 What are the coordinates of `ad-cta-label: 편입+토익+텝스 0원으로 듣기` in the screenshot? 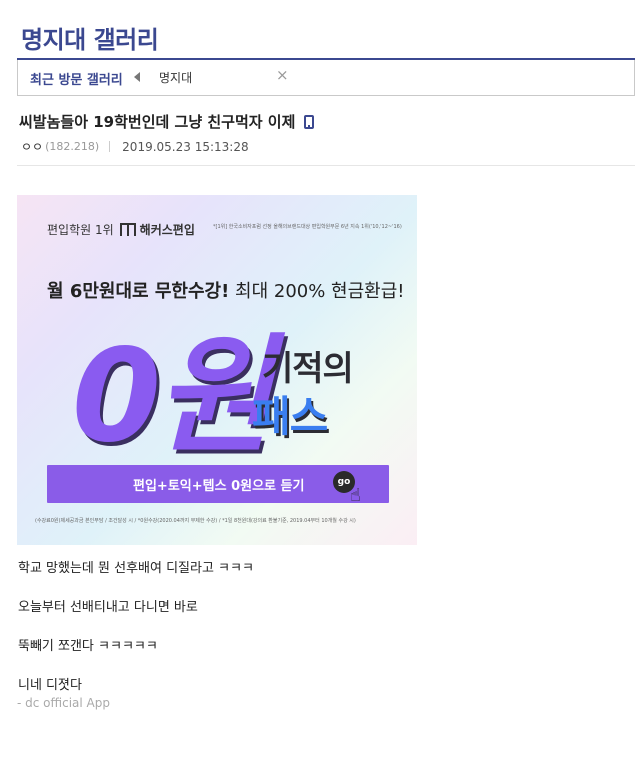 It's located at (219, 486).